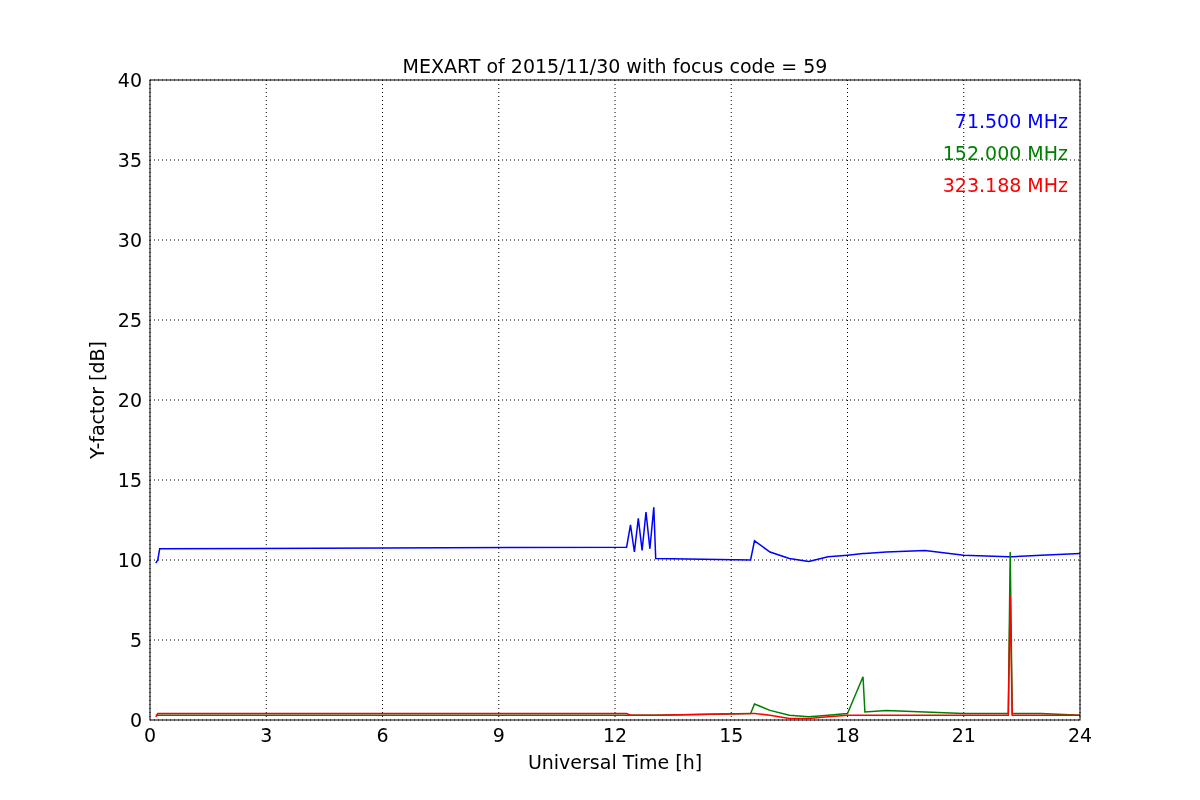  Describe the element at coordinates (382, 735) in the screenshot. I see `x-tick-label: 6` at that location.